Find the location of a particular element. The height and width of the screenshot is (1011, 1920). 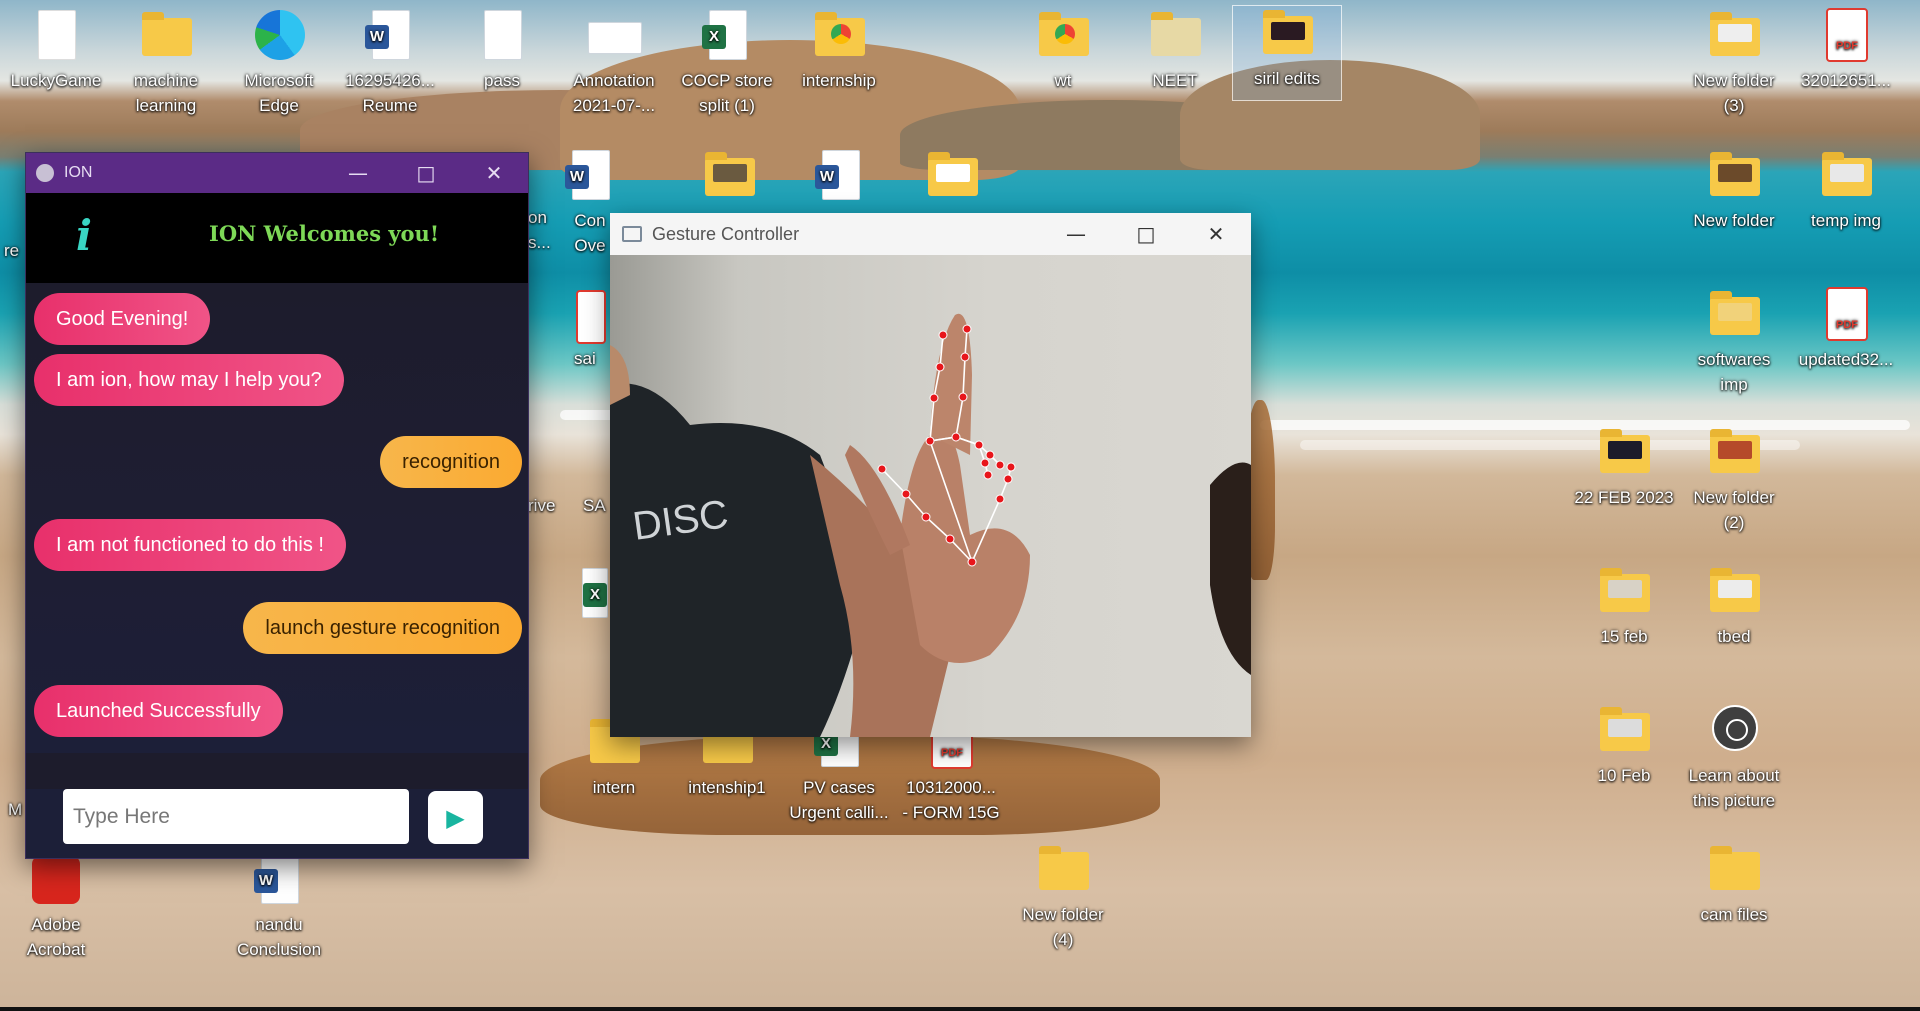

bot-message: Good Evening! is located at coordinates (122, 319).